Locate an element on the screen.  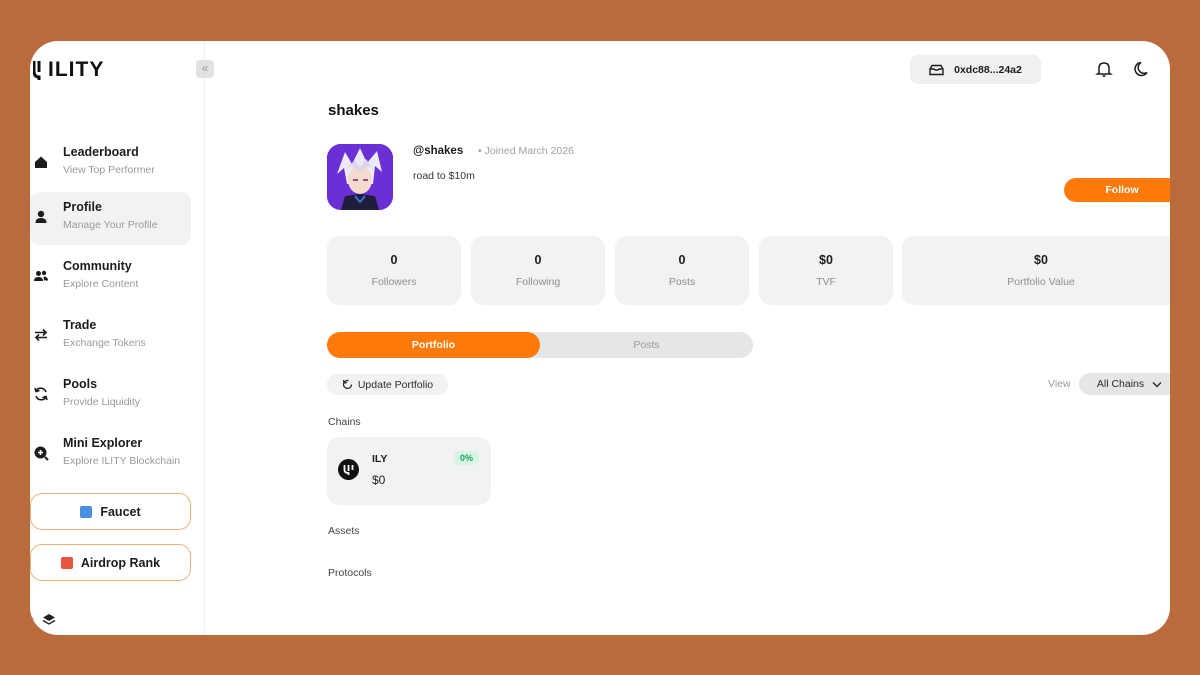
airdrop-rank-button: Airdrop Rank is located at coordinates (110, 562).